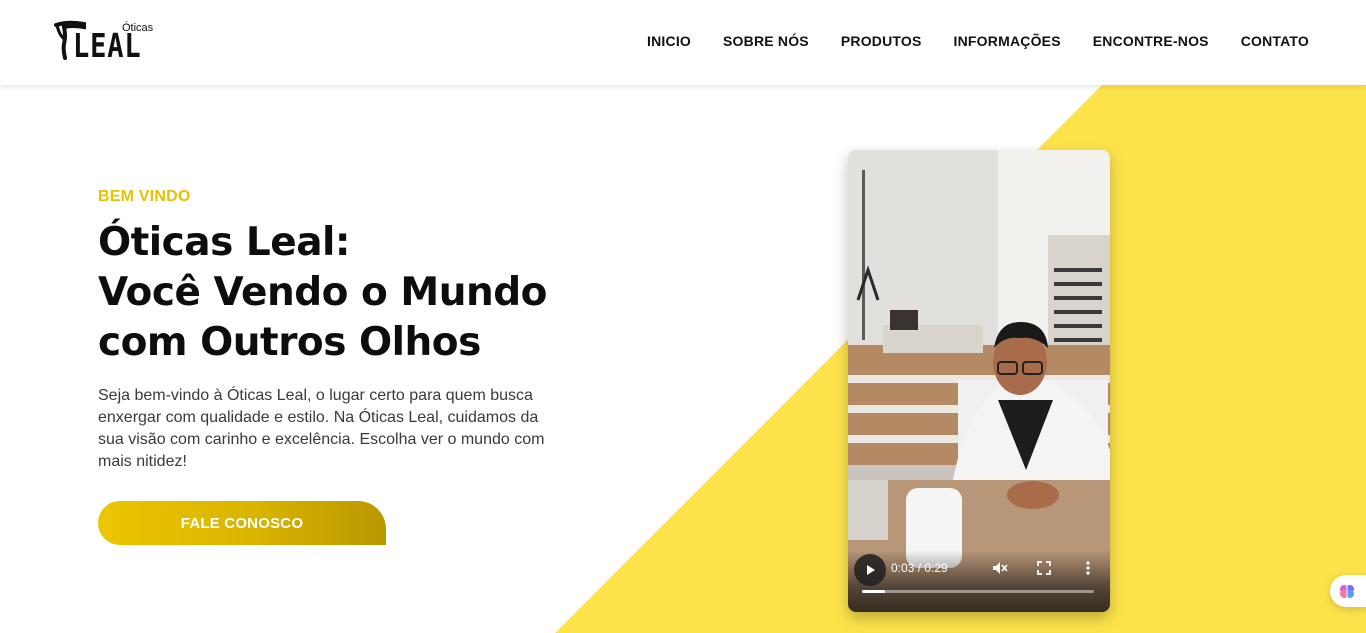 The width and height of the screenshot is (1366, 633). Describe the element at coordinates (1000, 568) in the screenshot. I see `volume-muted-icon` at that location.